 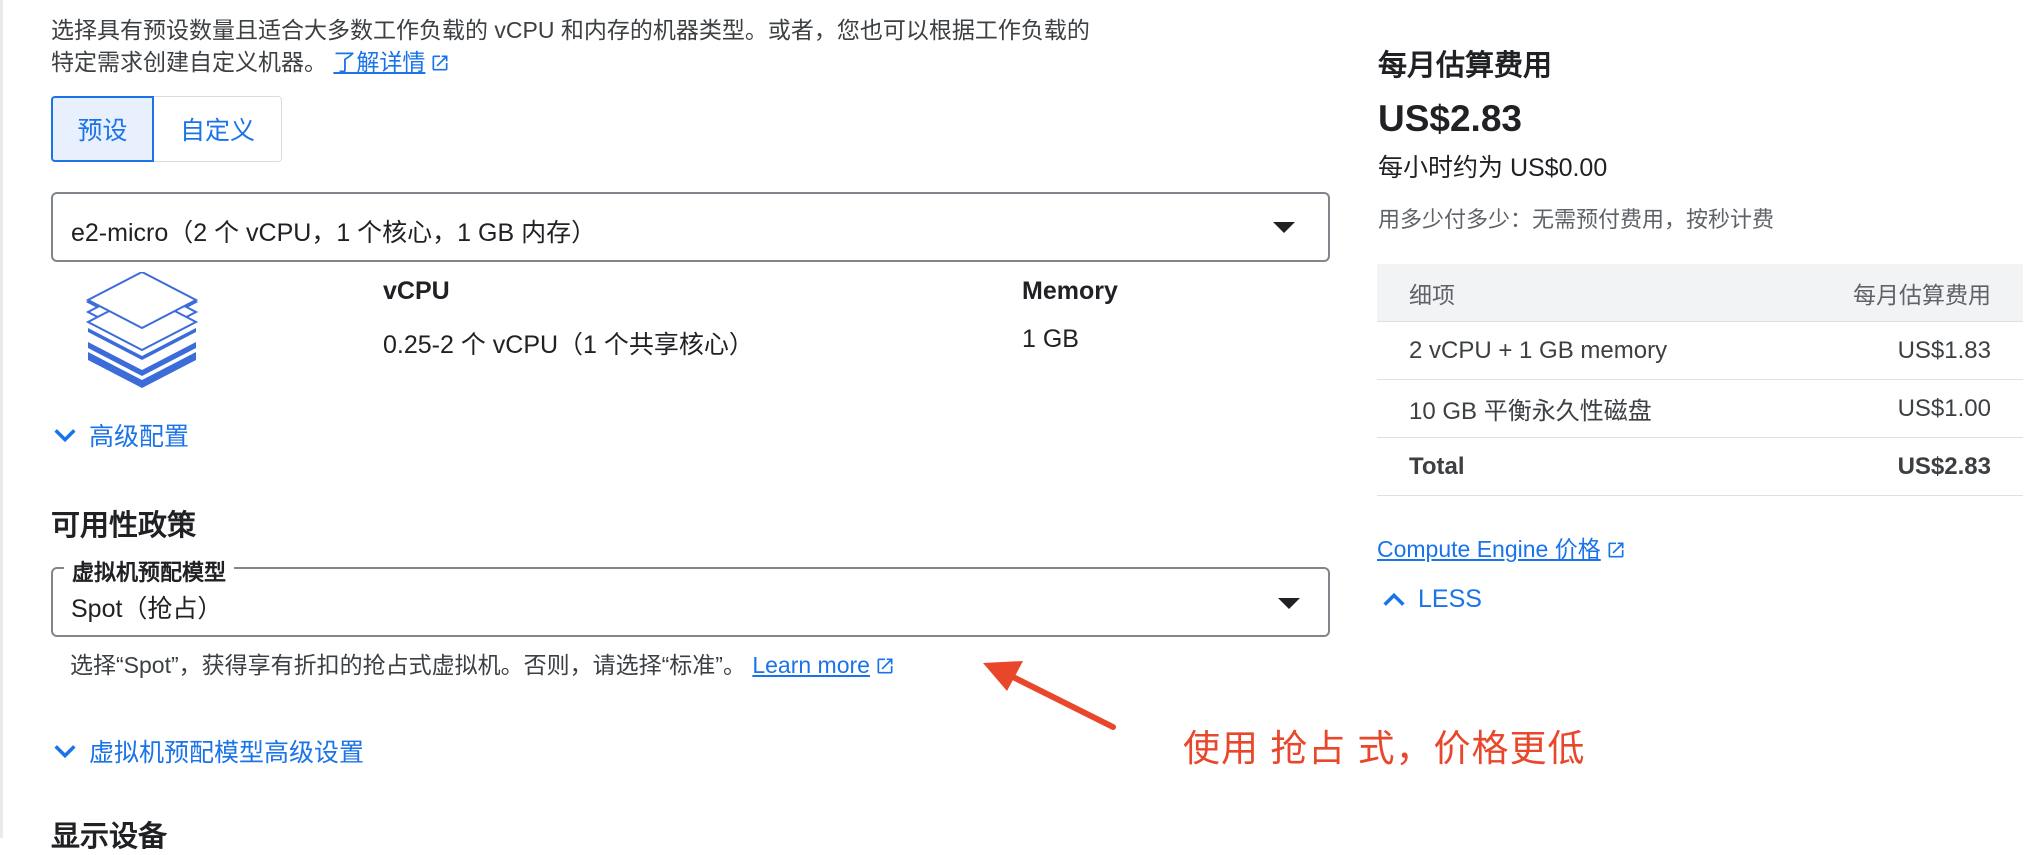 What do you see at coordinates (1384, 748) in the screenshot?
I see `annotation-text: 使用 抢占 式，价格更低` at bounding box center [1384, 748].